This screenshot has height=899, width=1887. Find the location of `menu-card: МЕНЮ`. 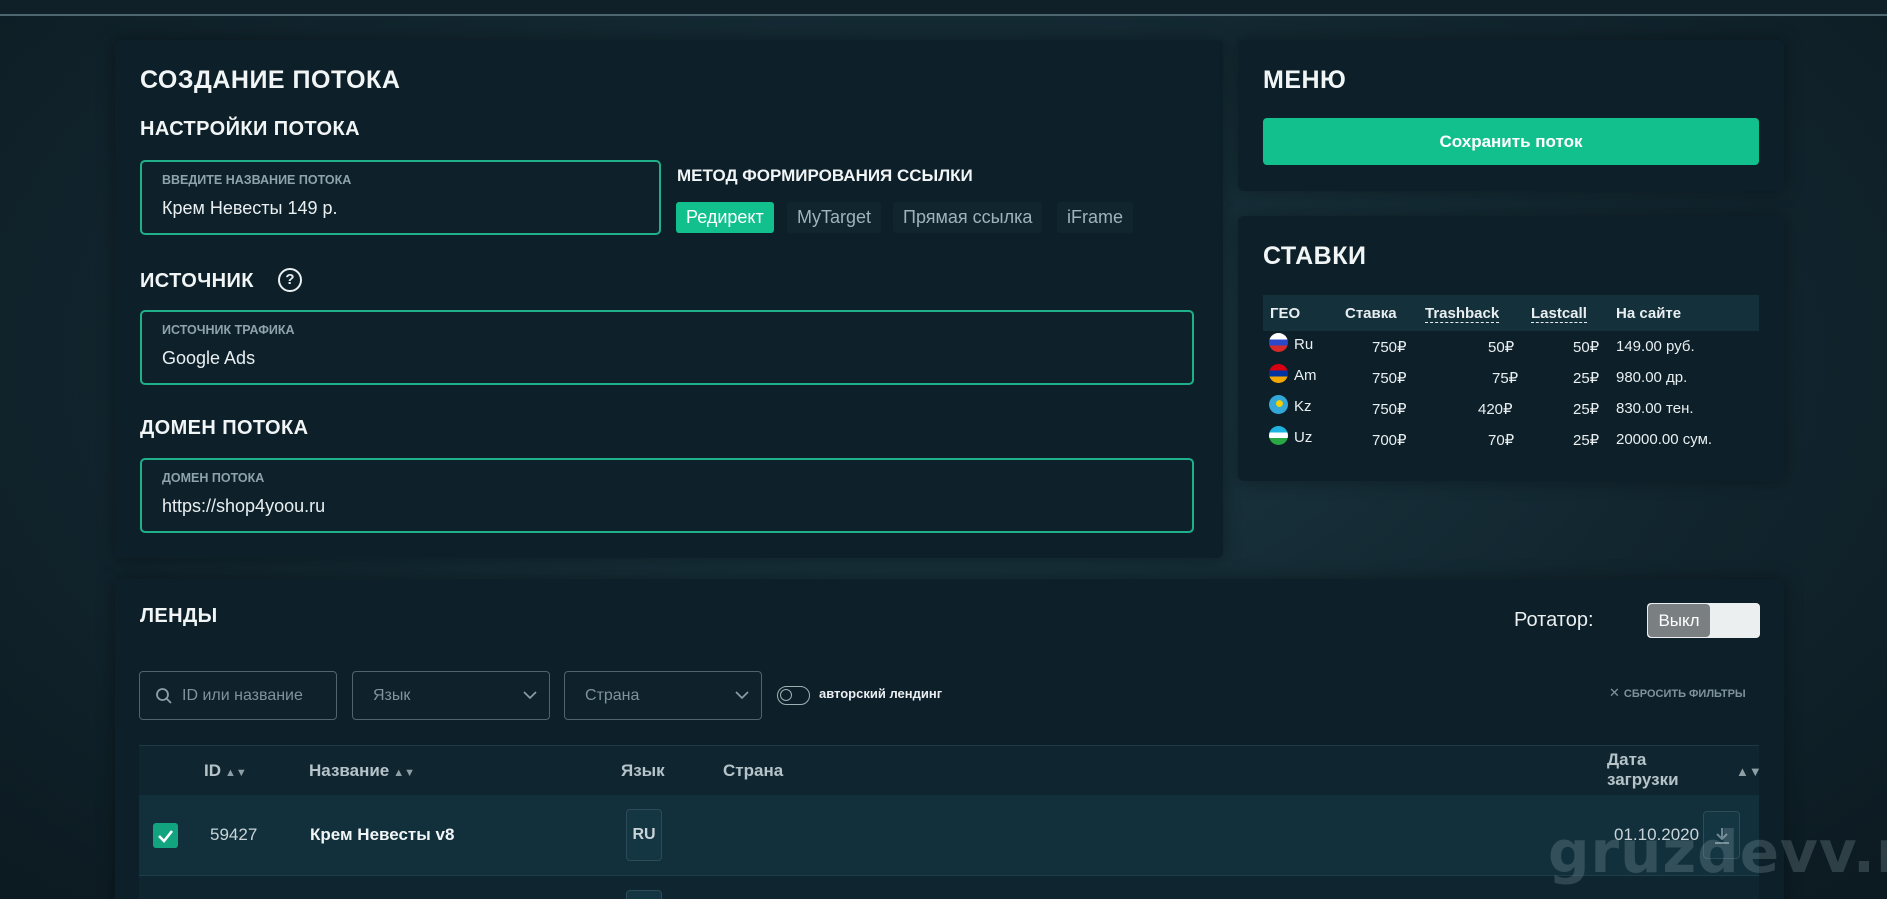

menu-card: МЕНЮ is located at coordinates (1511, 115).